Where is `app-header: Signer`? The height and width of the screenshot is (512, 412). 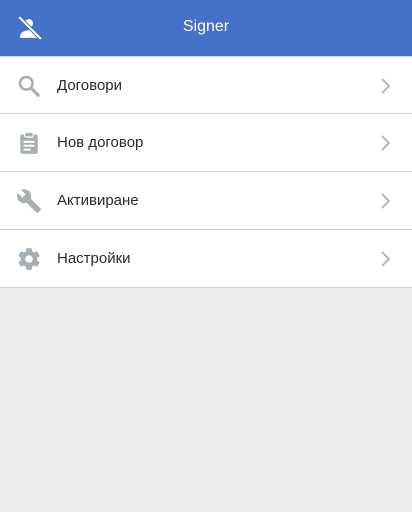 app-header: Signer is located at coordinates (206, 28).